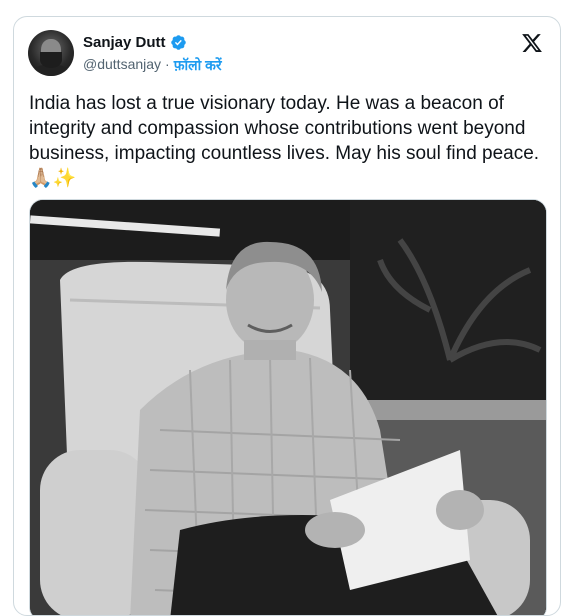  I want to click on author-name-row: Sanjay Dutt, so click(135, 42).